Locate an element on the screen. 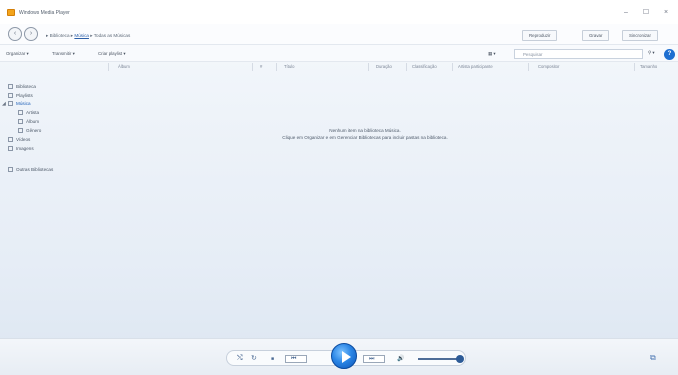  library-icon is located at coordinates (10, 86).